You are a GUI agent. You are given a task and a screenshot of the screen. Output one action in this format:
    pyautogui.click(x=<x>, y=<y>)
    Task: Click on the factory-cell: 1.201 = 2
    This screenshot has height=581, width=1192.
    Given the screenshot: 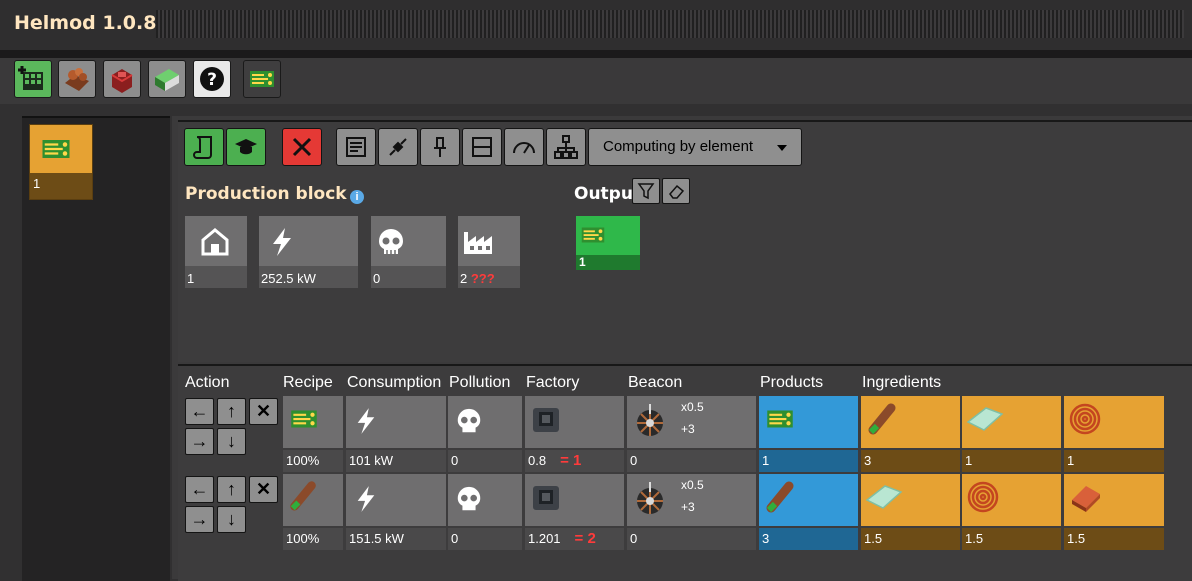 What is the action you would take?
    pyautogui.click(x=574, y=512)
    